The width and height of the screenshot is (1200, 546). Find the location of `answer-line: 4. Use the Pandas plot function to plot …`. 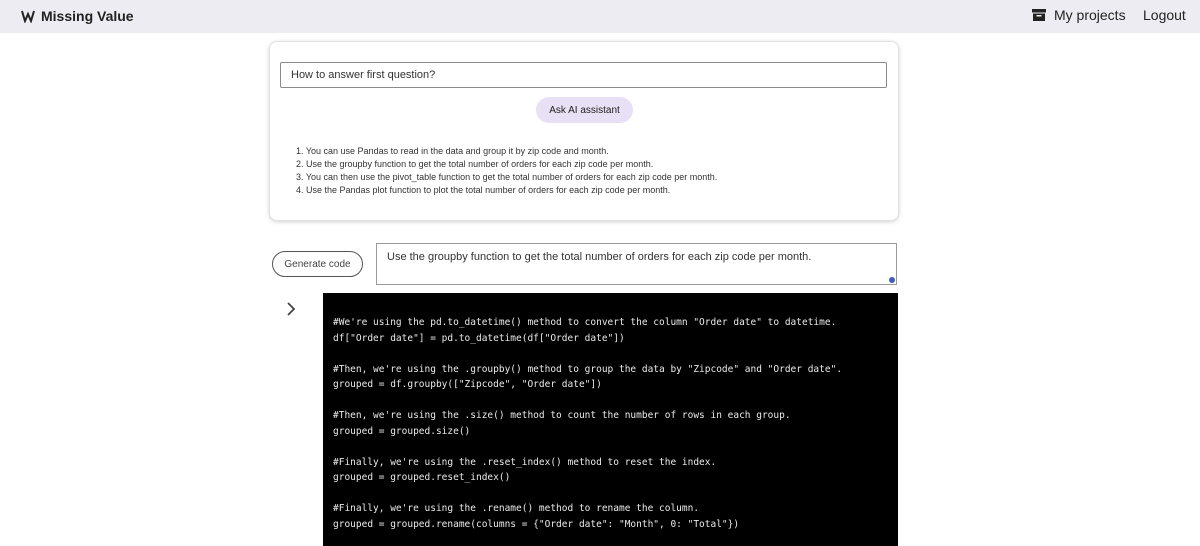

answer-line: 4. Use the Pandas plot function to plot … is located at coordinates (483, 190).